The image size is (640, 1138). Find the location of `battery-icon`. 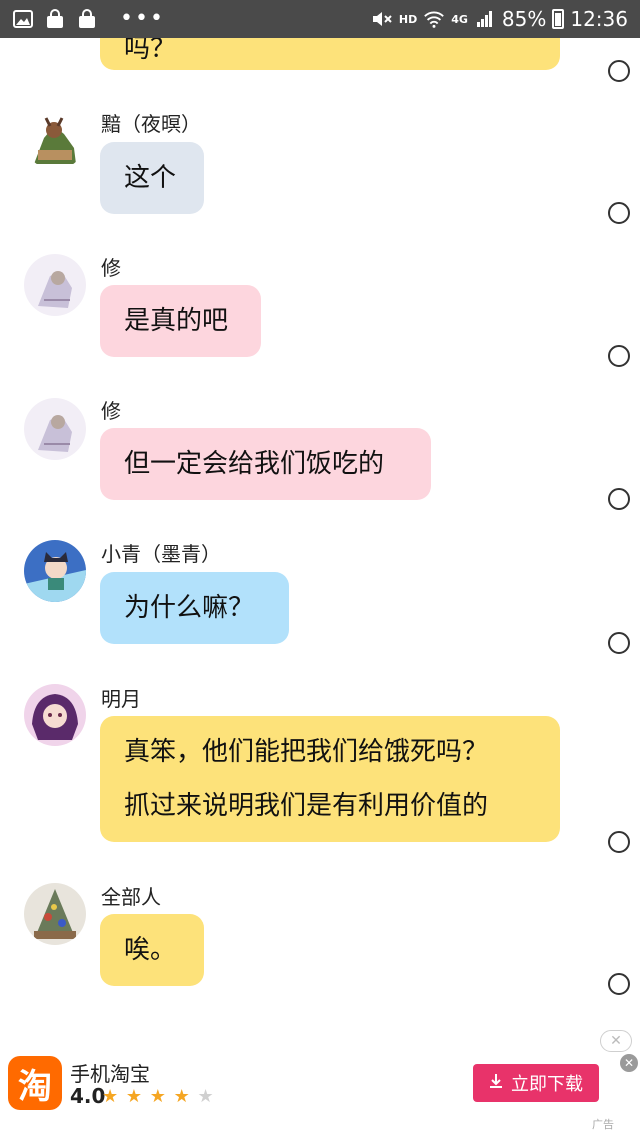

battery-icon is located at coordinates (558, 19).